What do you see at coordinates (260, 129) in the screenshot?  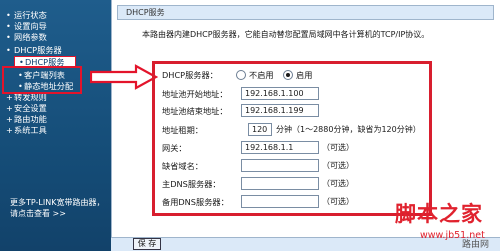 I see `lease-input: 120` at bounding box center [260, 129].